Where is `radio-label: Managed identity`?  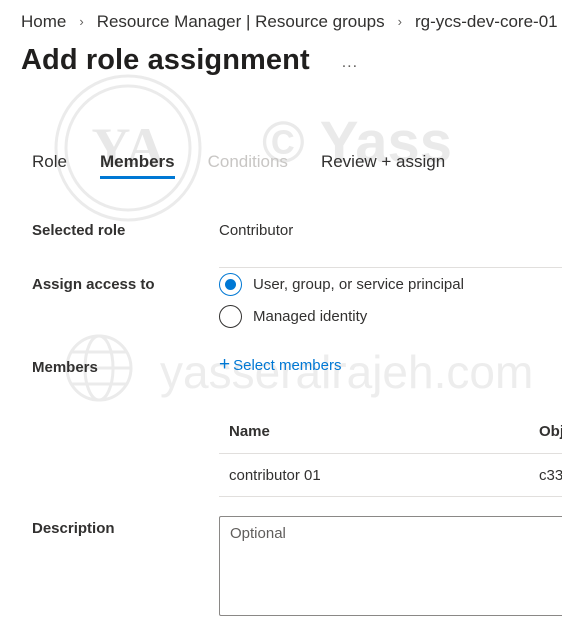
radio-label: Managed identity is located at coordinates (310, 316).